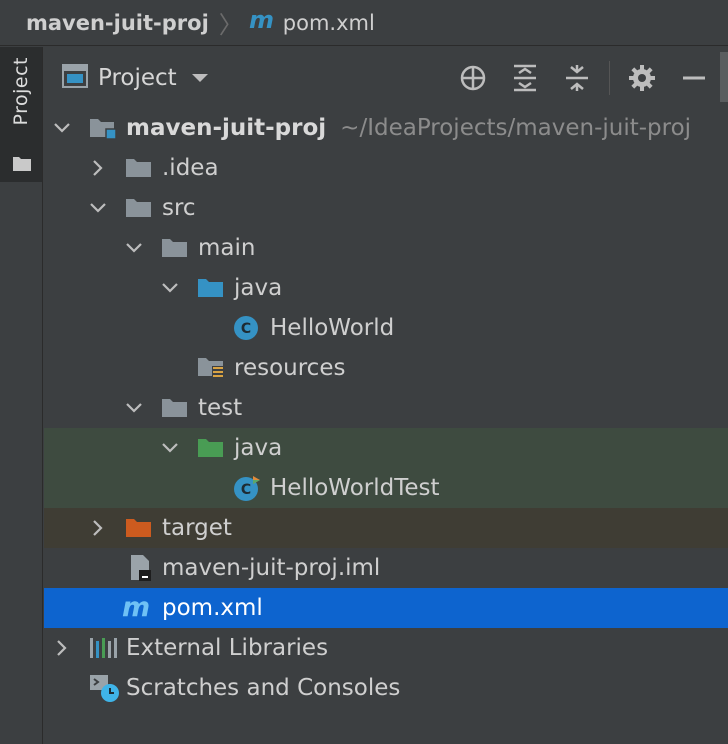 Image resolution: width=728 pixels, height=744 pixels. Describe the element at coordinates (197, 528) in the screenshot. I see `tree-item-label: target` at that location.